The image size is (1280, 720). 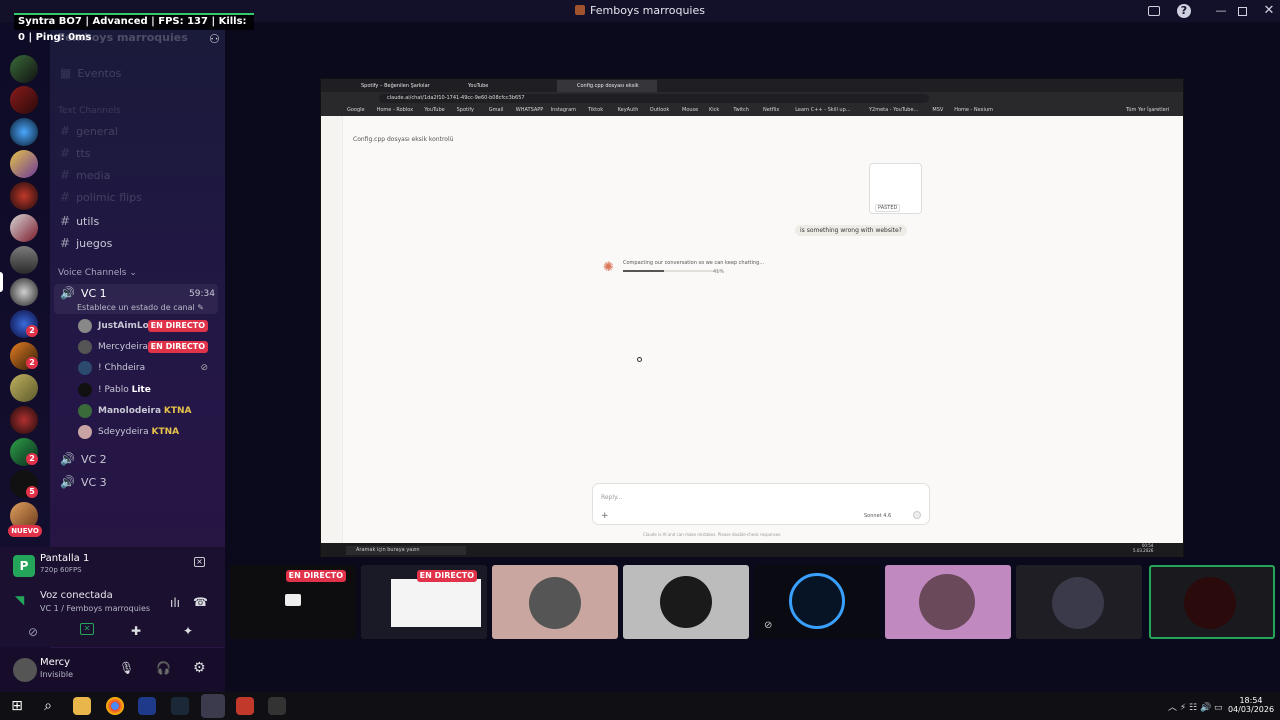 What do you see at coordinates (48, 706) in the screenshot?
I see `search-icon: ⌕` at bounding box center [48, 706].